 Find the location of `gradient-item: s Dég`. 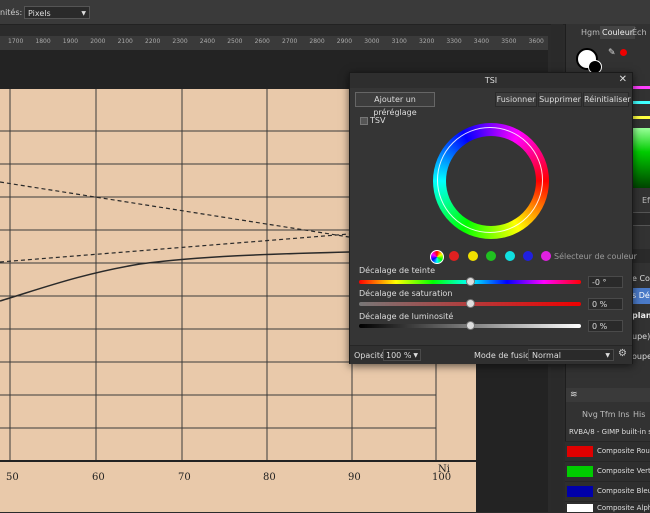

gradient-item: s Dég is located at coordinates (641, 296).